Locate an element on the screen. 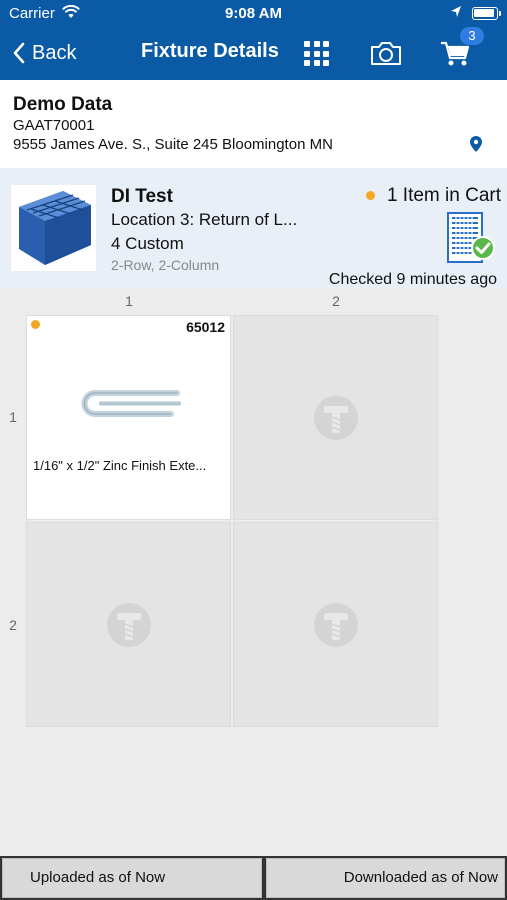 This screenshot has height=900, width=507. back-chevron-icon is located at coordinates (19, 53).